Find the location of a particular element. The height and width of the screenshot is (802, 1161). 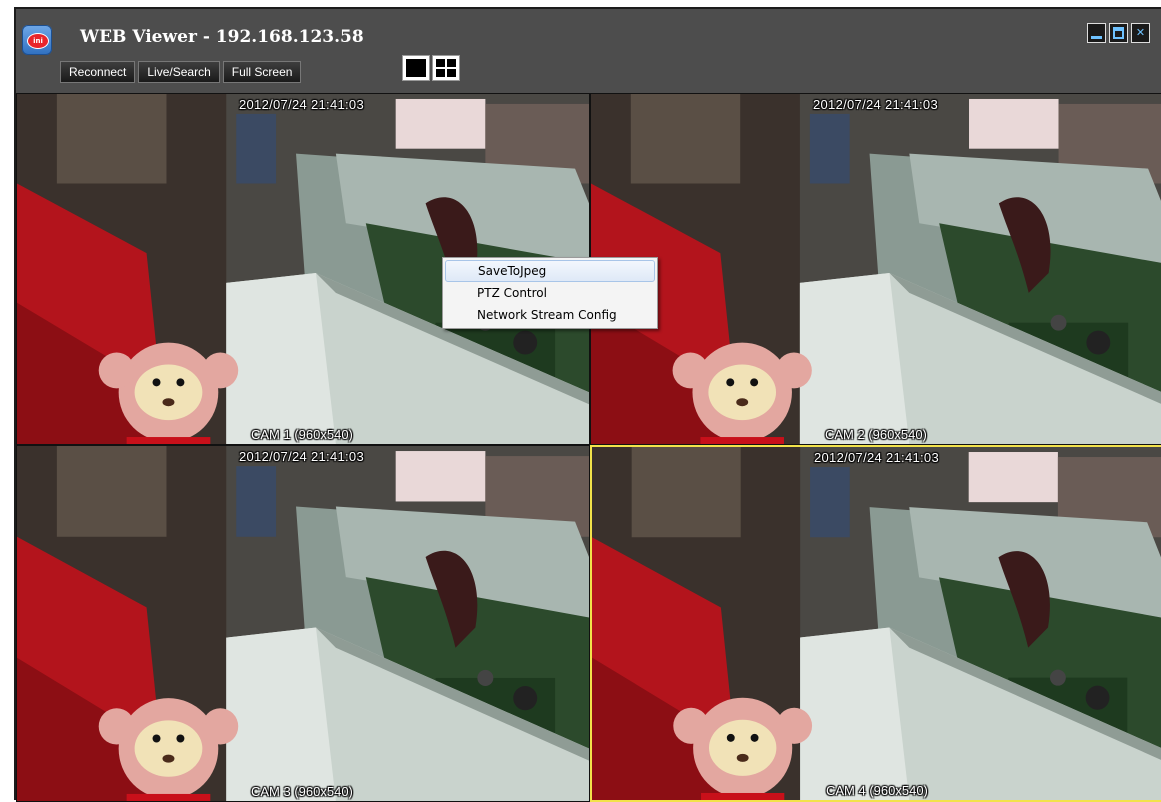

menu-item-network-stream-config: Network Stream Config is located at coordinates (550, 315).